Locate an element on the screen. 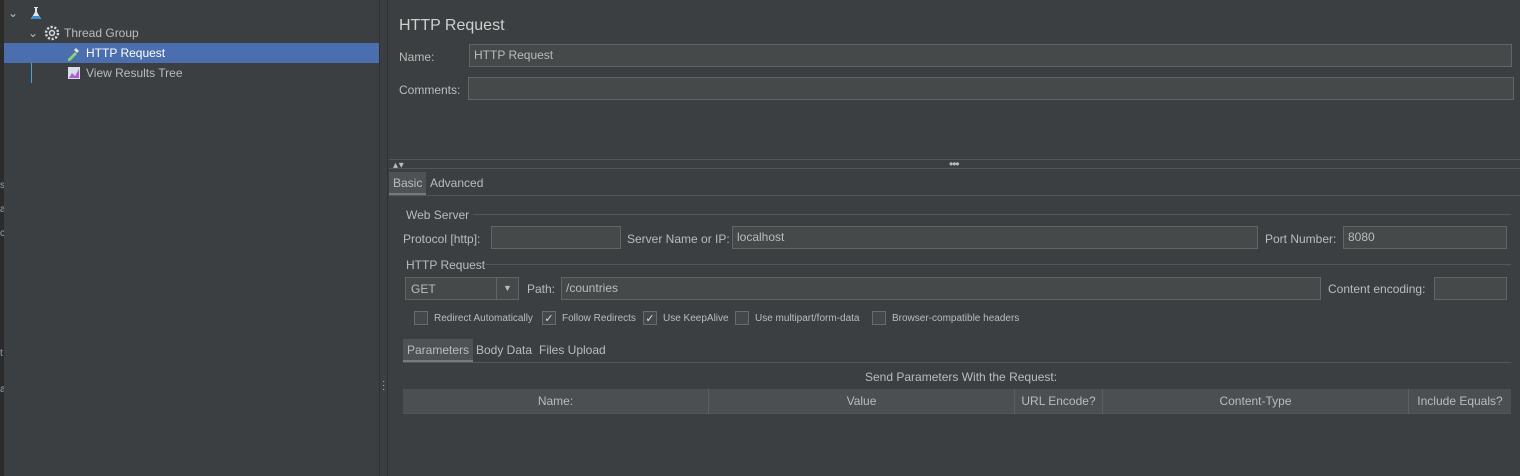  use-keepalive-checkbox: ✓ Use KeepAlive is located at coordinates (686, 318).